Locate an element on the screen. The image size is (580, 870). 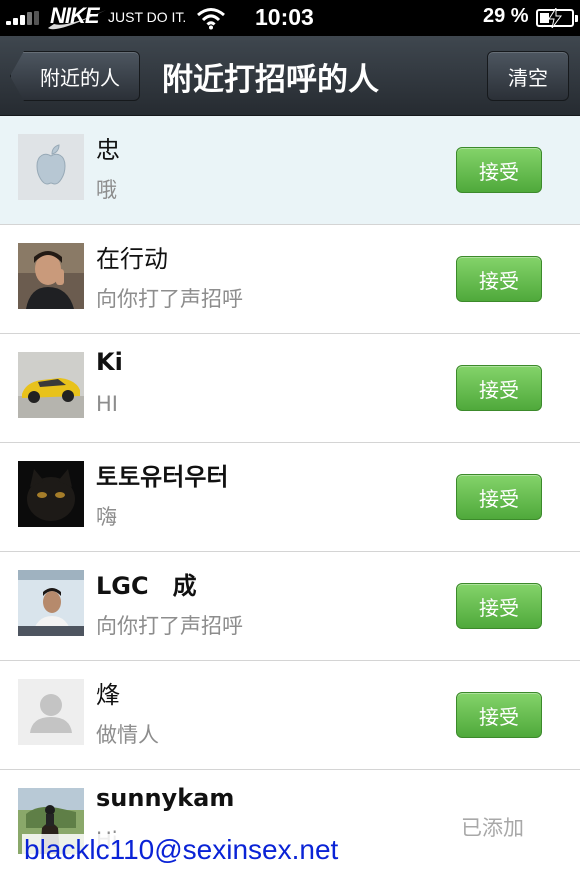
greeting-message: 哦 is located at coordinates (106, 190).